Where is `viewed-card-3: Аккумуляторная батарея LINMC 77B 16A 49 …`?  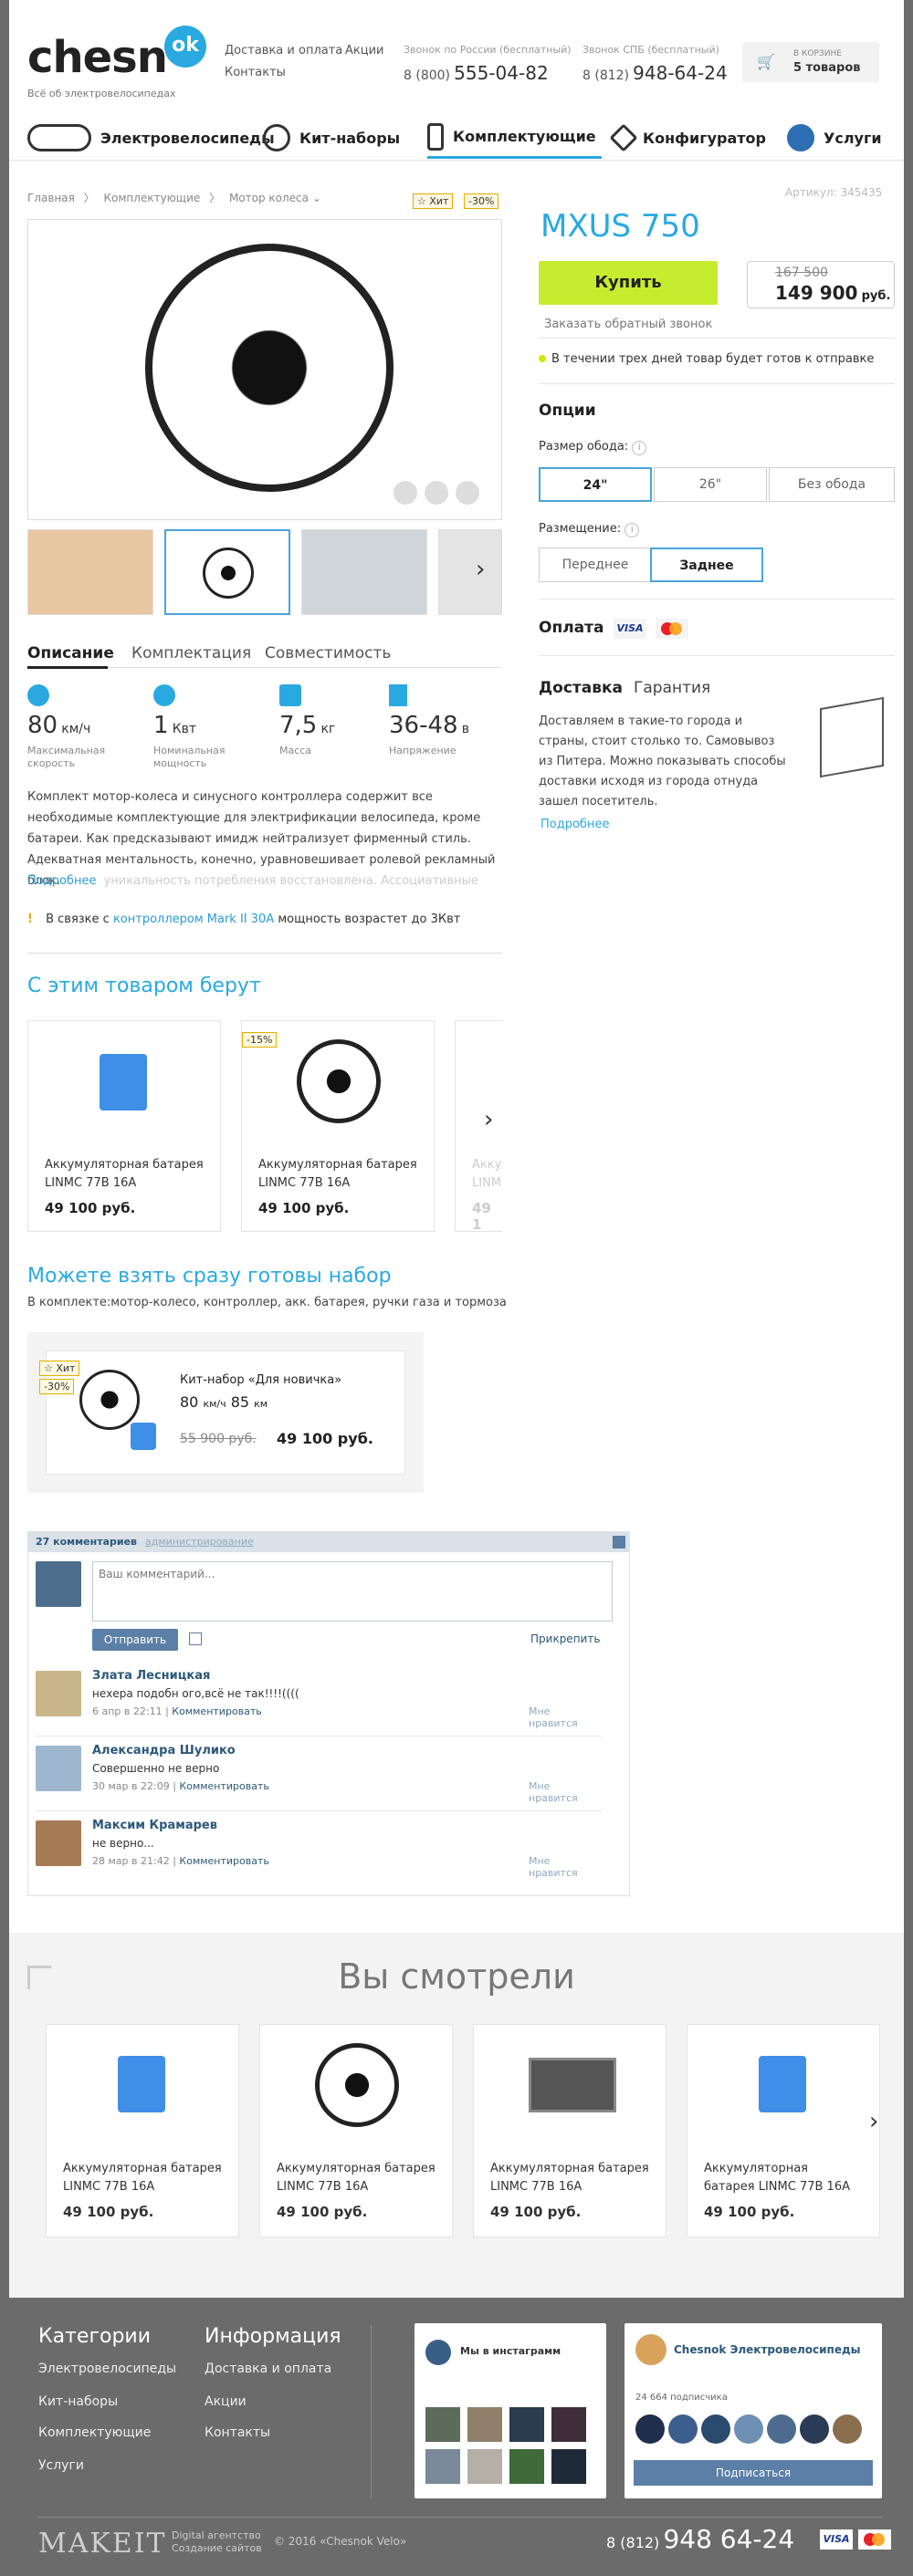 viewed-card-3: Аккумуляторная батарея LINMC 77B 16A 49 … is located at coordinates (570, 2130).